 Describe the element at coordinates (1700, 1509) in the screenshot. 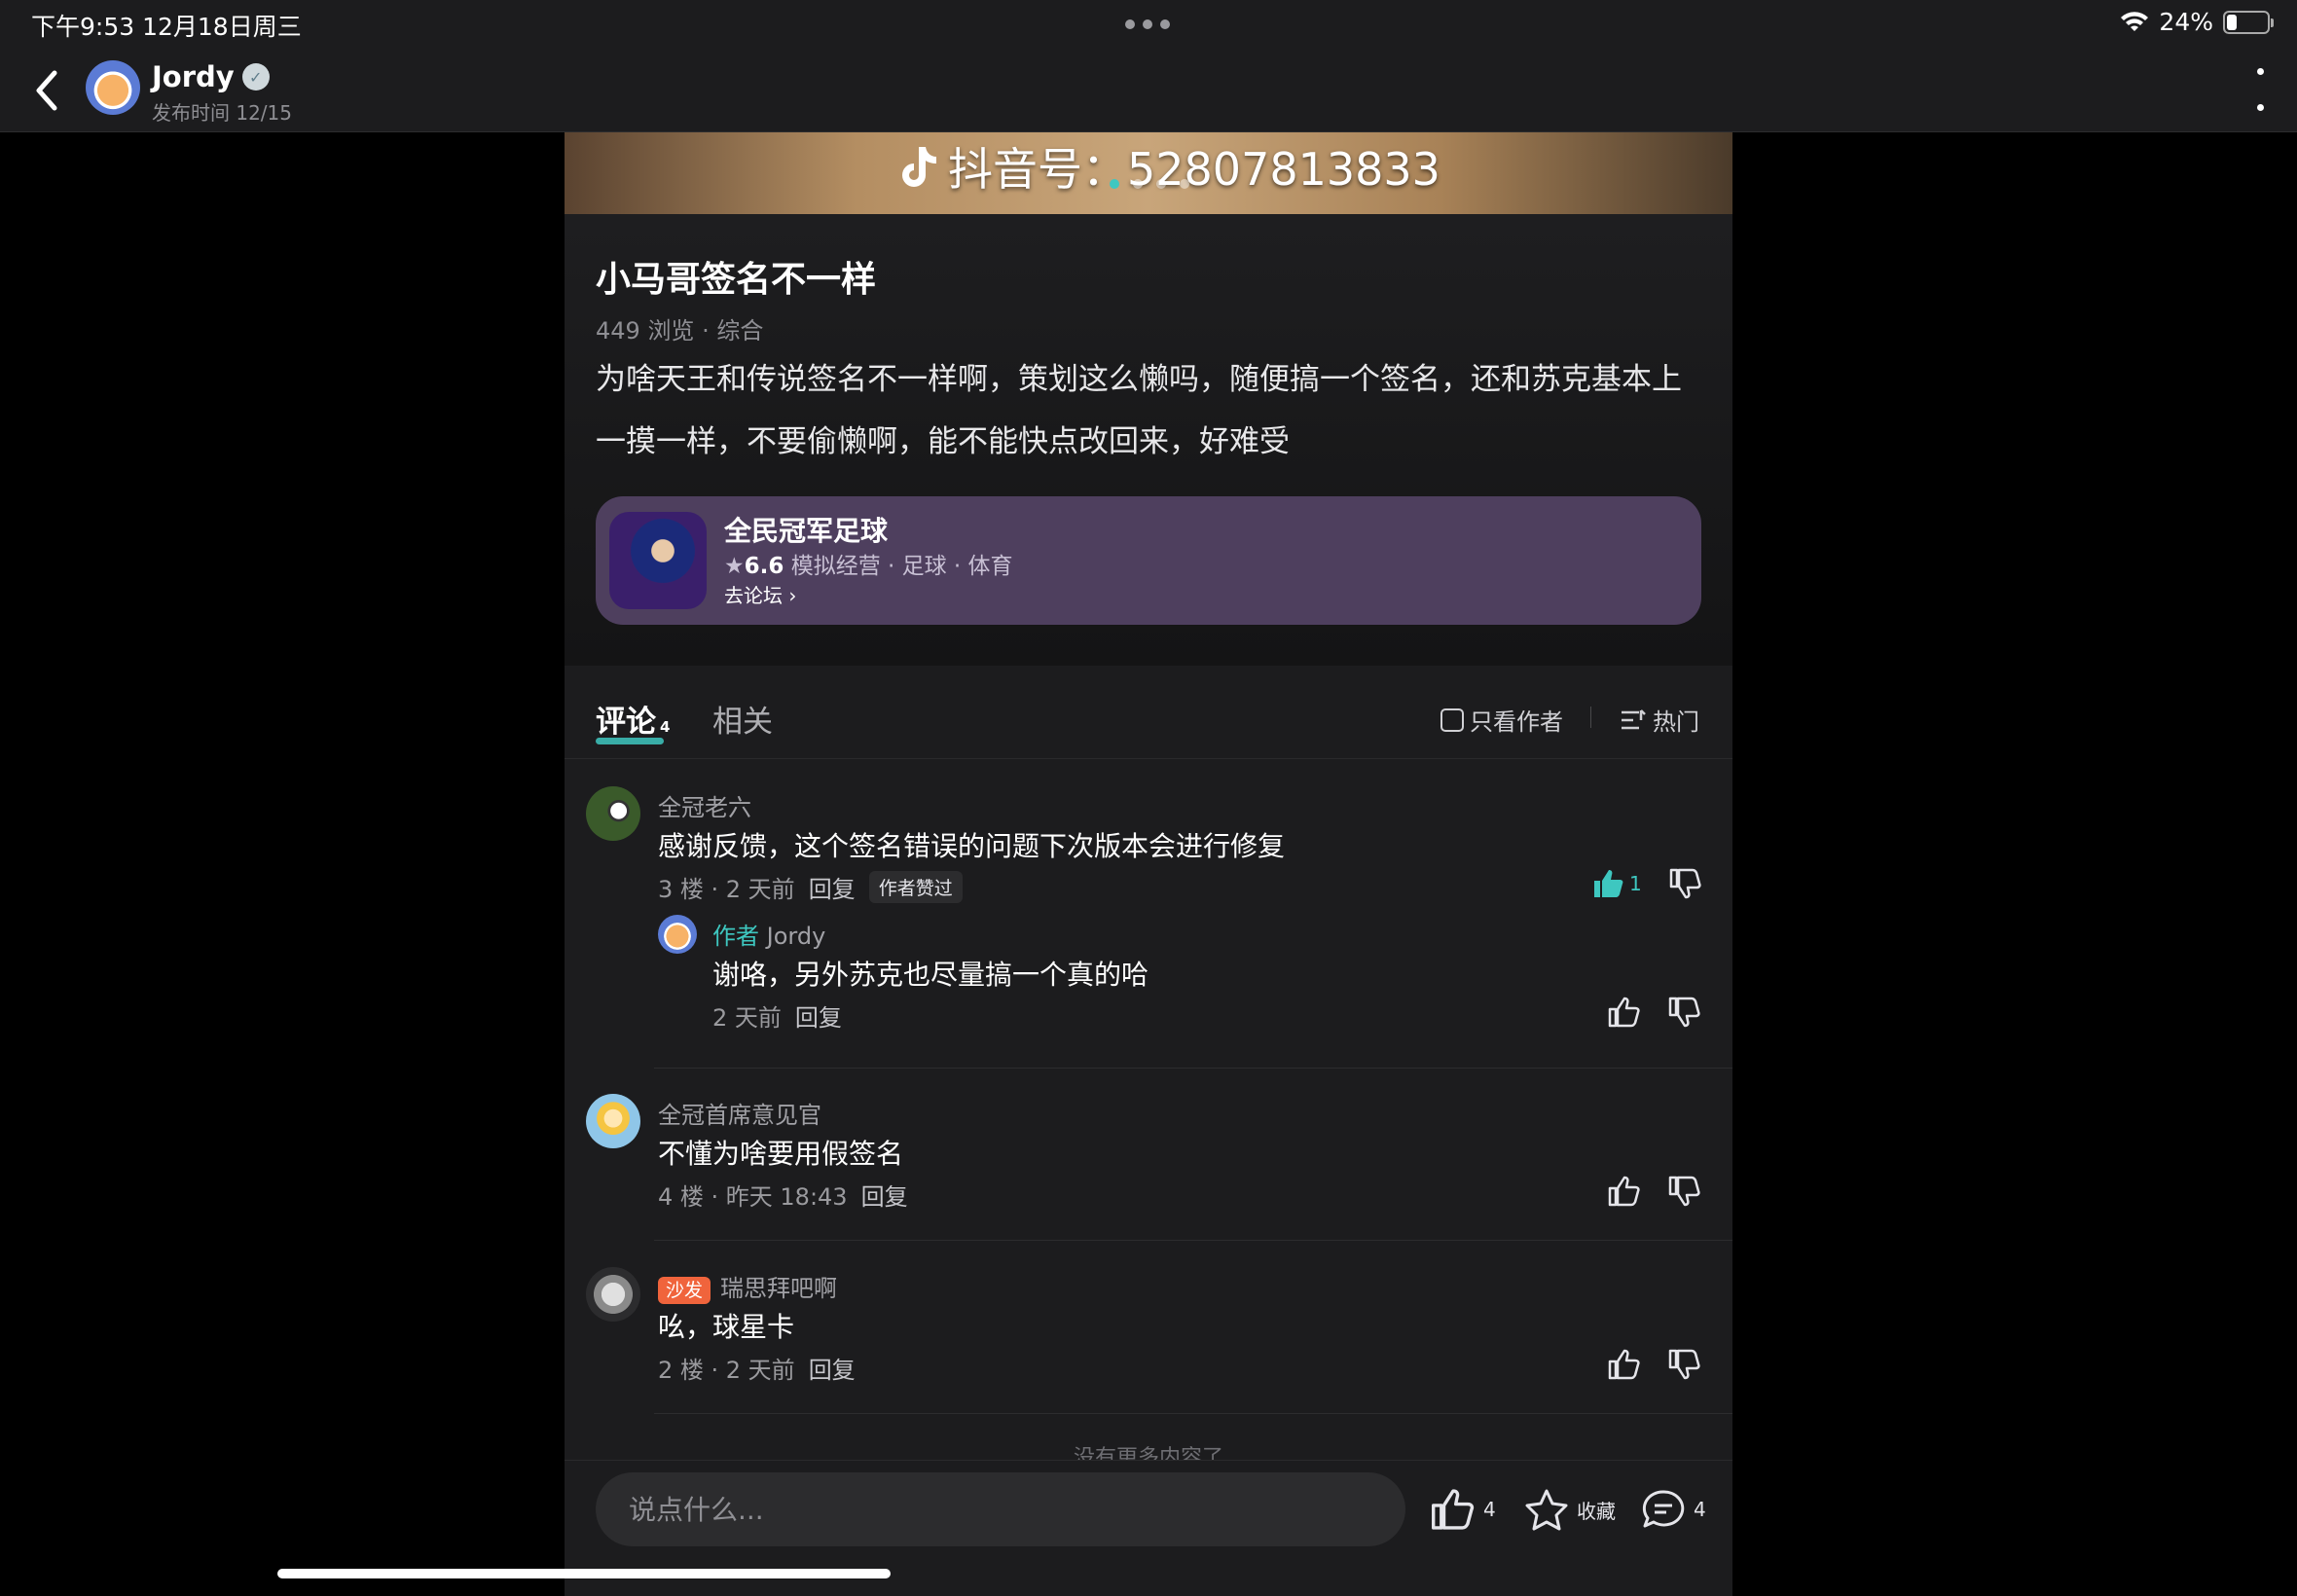

I see `post-comment-count: 4` at that location.